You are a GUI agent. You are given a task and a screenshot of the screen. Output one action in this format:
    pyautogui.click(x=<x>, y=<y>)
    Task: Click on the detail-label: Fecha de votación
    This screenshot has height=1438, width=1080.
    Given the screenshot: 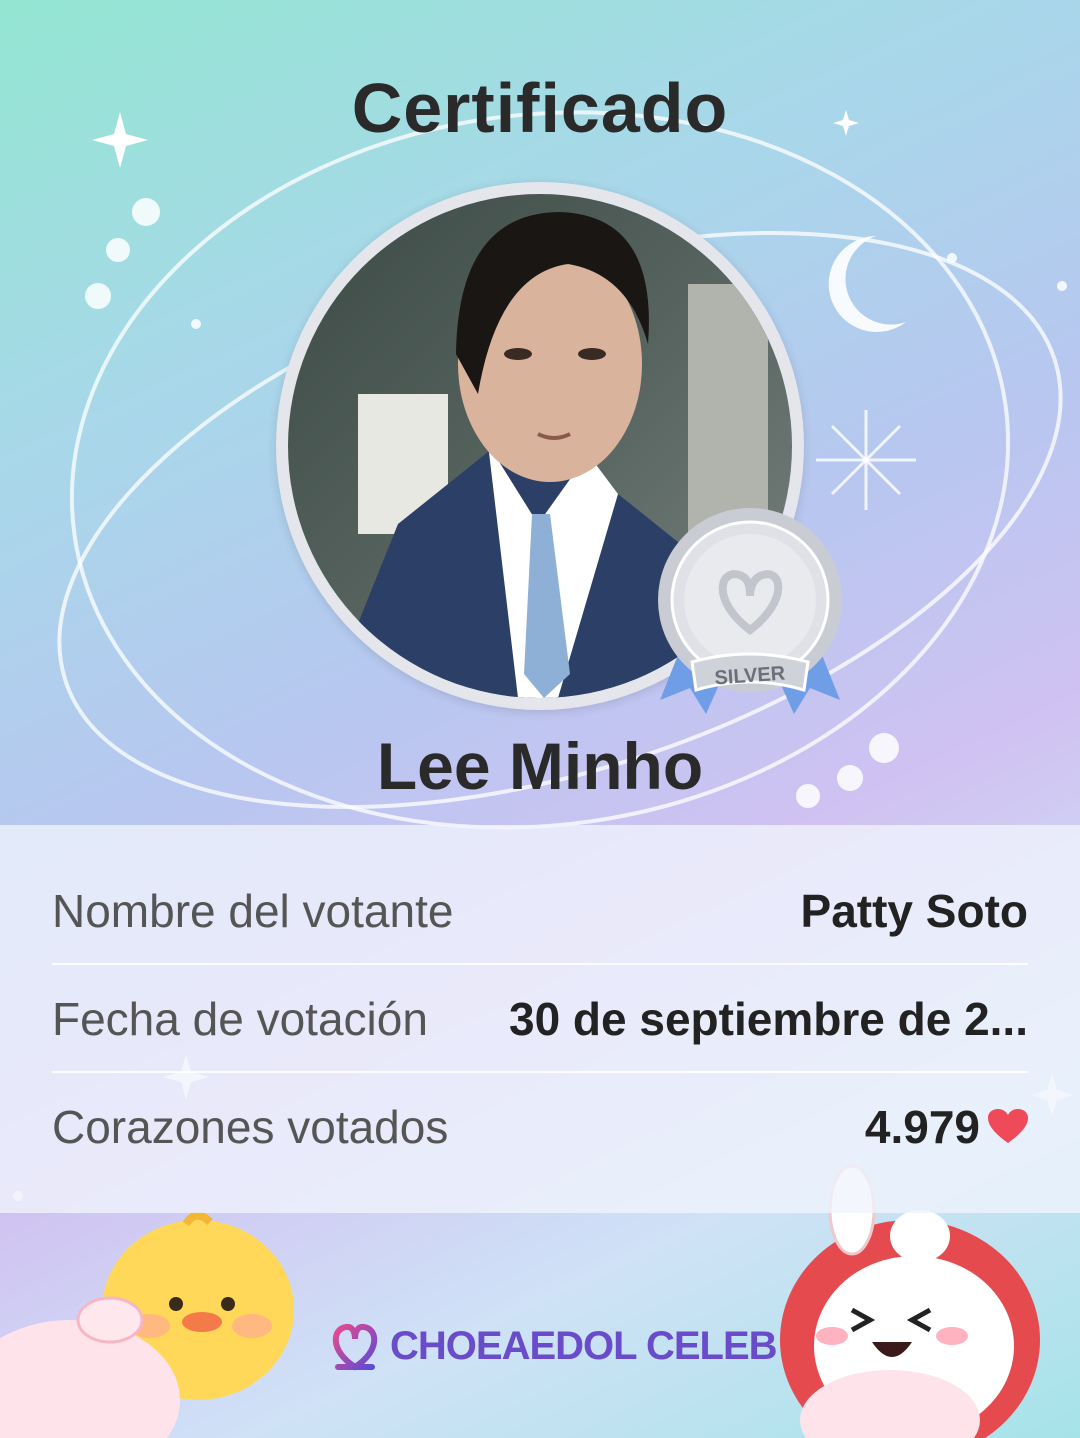 What is the action you would take?
    pyautogui.click(x=240, y=1018)
    